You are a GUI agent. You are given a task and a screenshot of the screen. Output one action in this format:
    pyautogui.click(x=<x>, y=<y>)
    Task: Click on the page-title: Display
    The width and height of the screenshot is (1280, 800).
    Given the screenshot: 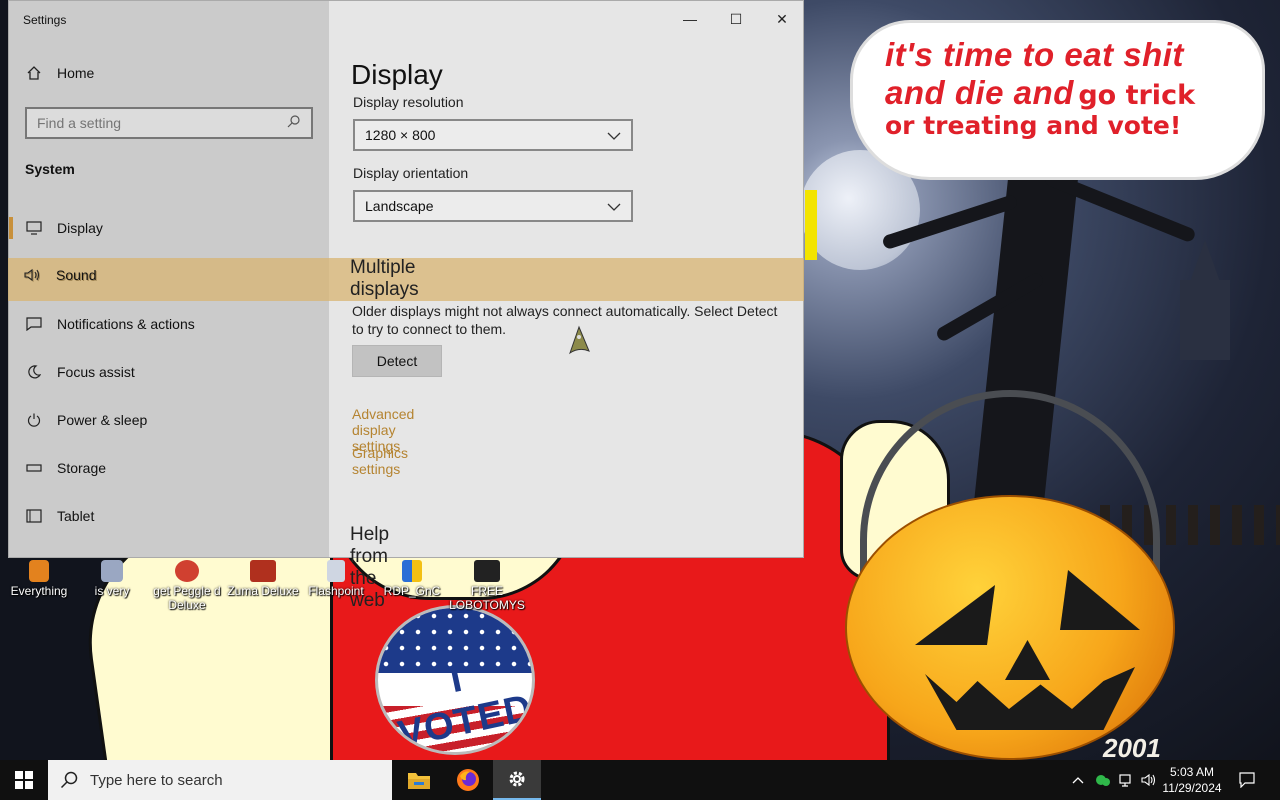 What is the action you would take?
    pyautogui.click(x=397, y=74)
    